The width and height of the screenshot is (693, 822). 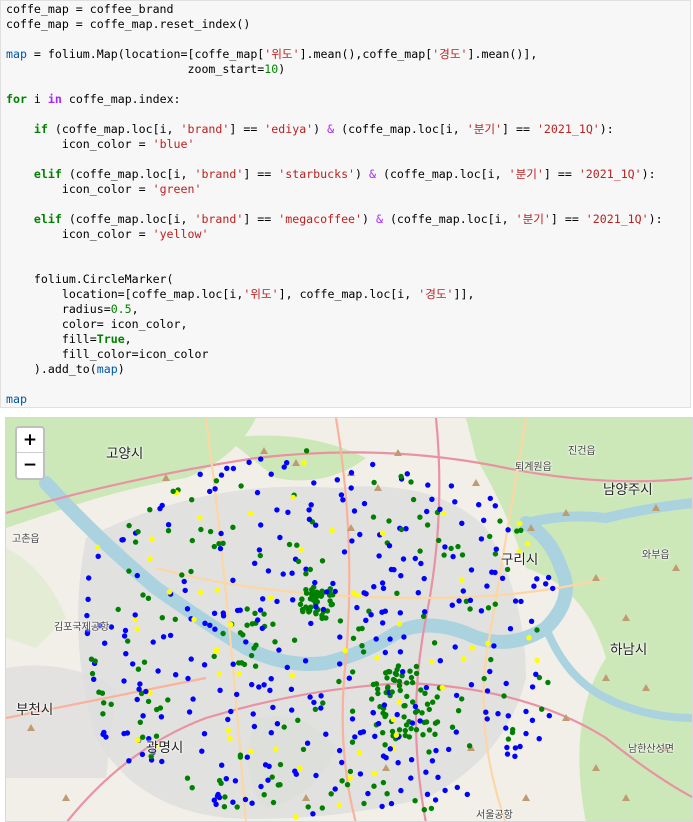 What do you see at coordinates (35, 710) in the screenshot?
I see `place-label-bucheon: 부천시` at bounding box center [35, 710].